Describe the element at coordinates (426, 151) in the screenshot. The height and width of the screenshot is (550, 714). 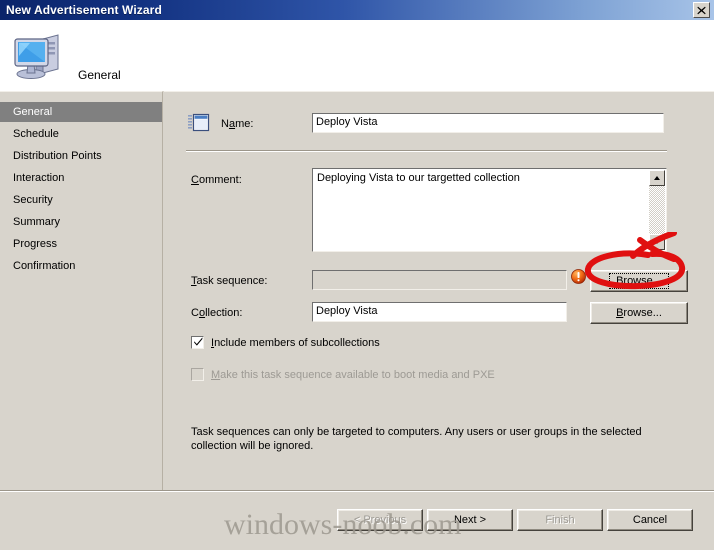
I see `header-separator` at that location.